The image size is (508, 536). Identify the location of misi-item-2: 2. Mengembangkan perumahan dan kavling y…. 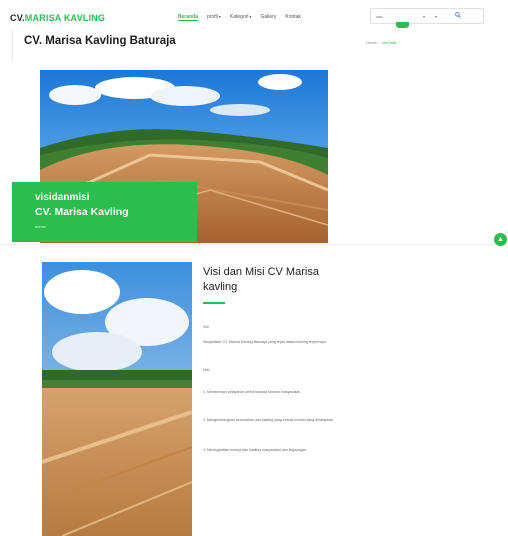
(268, 420).